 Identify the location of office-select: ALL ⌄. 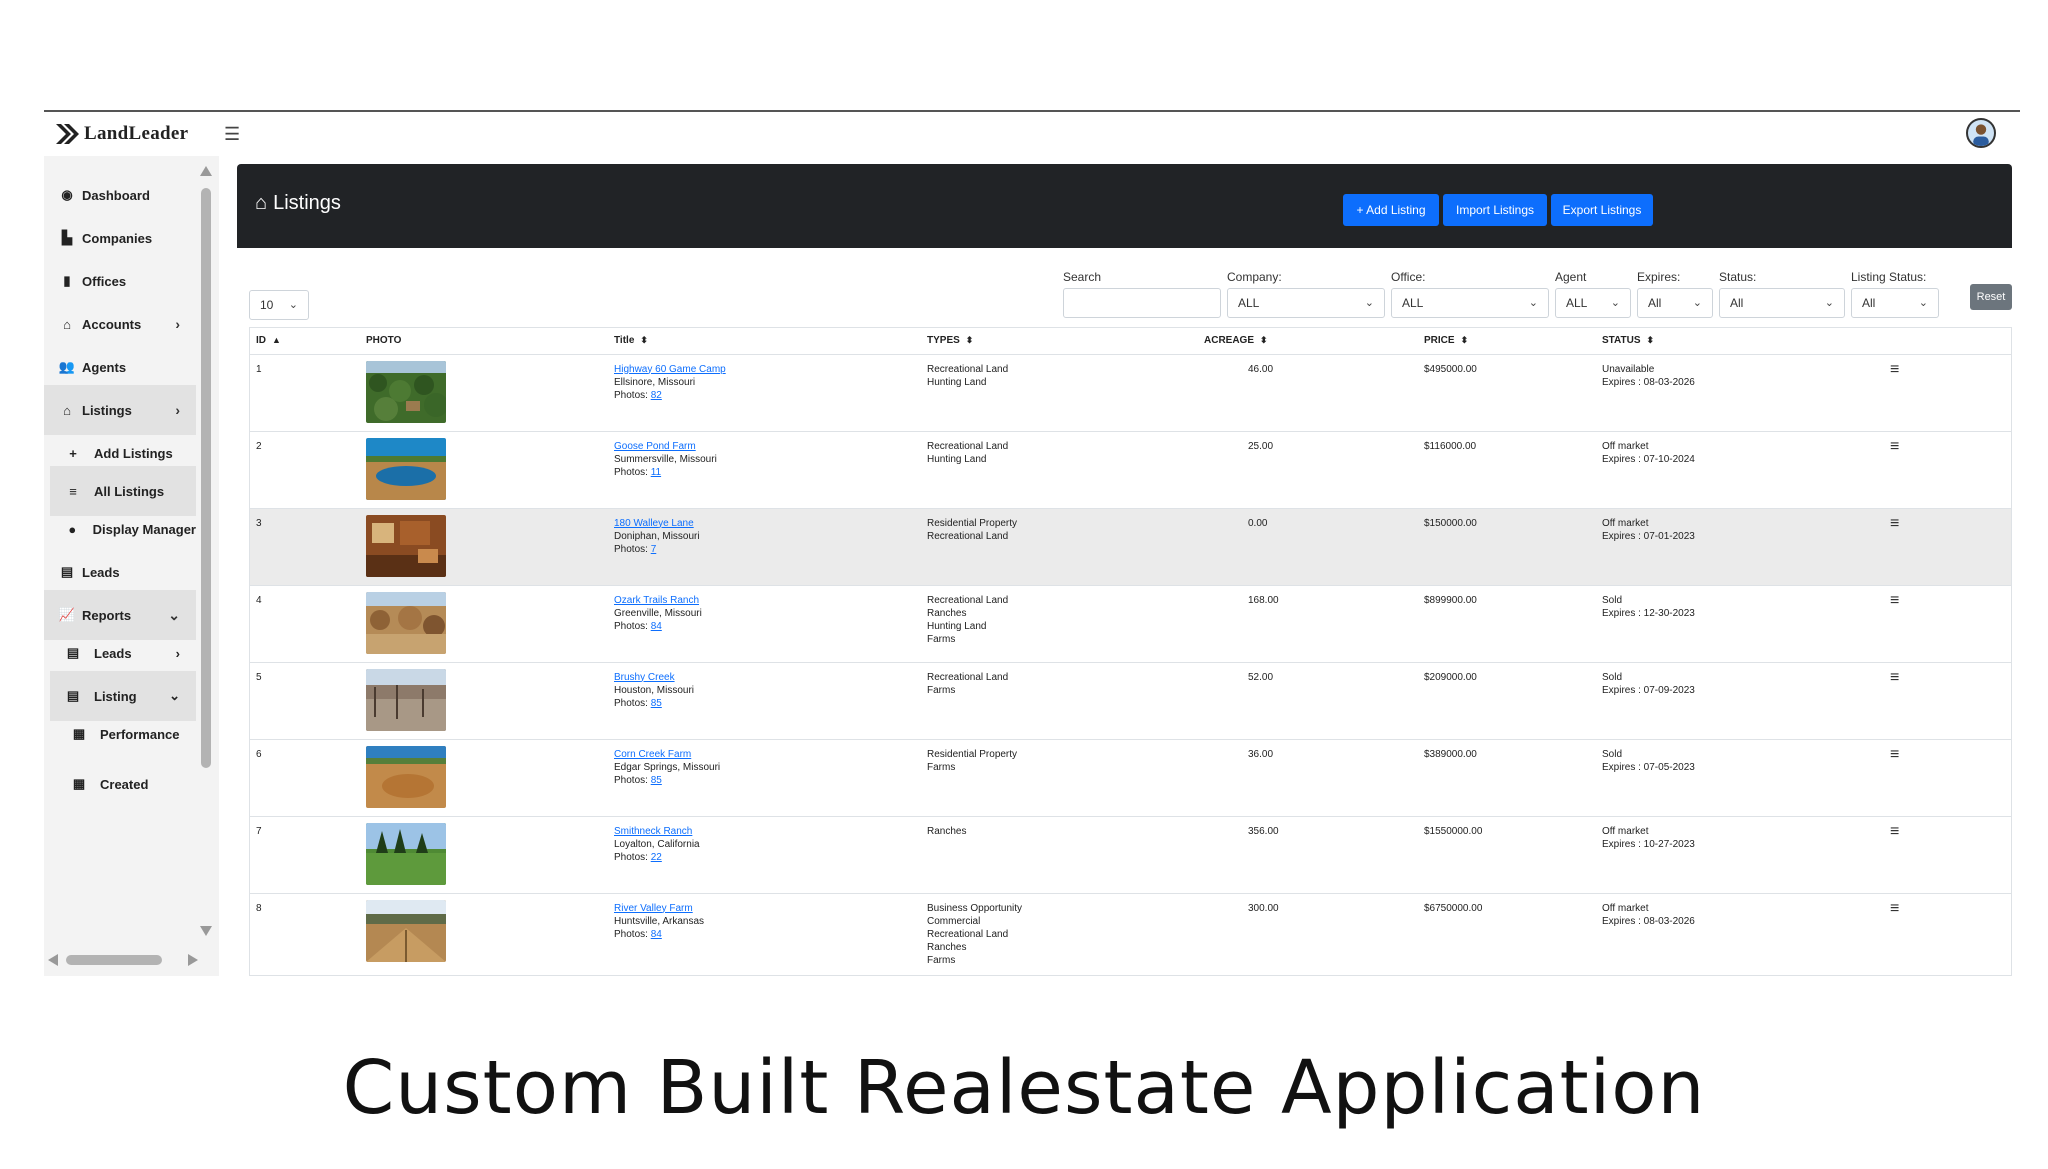
(1470, 303).